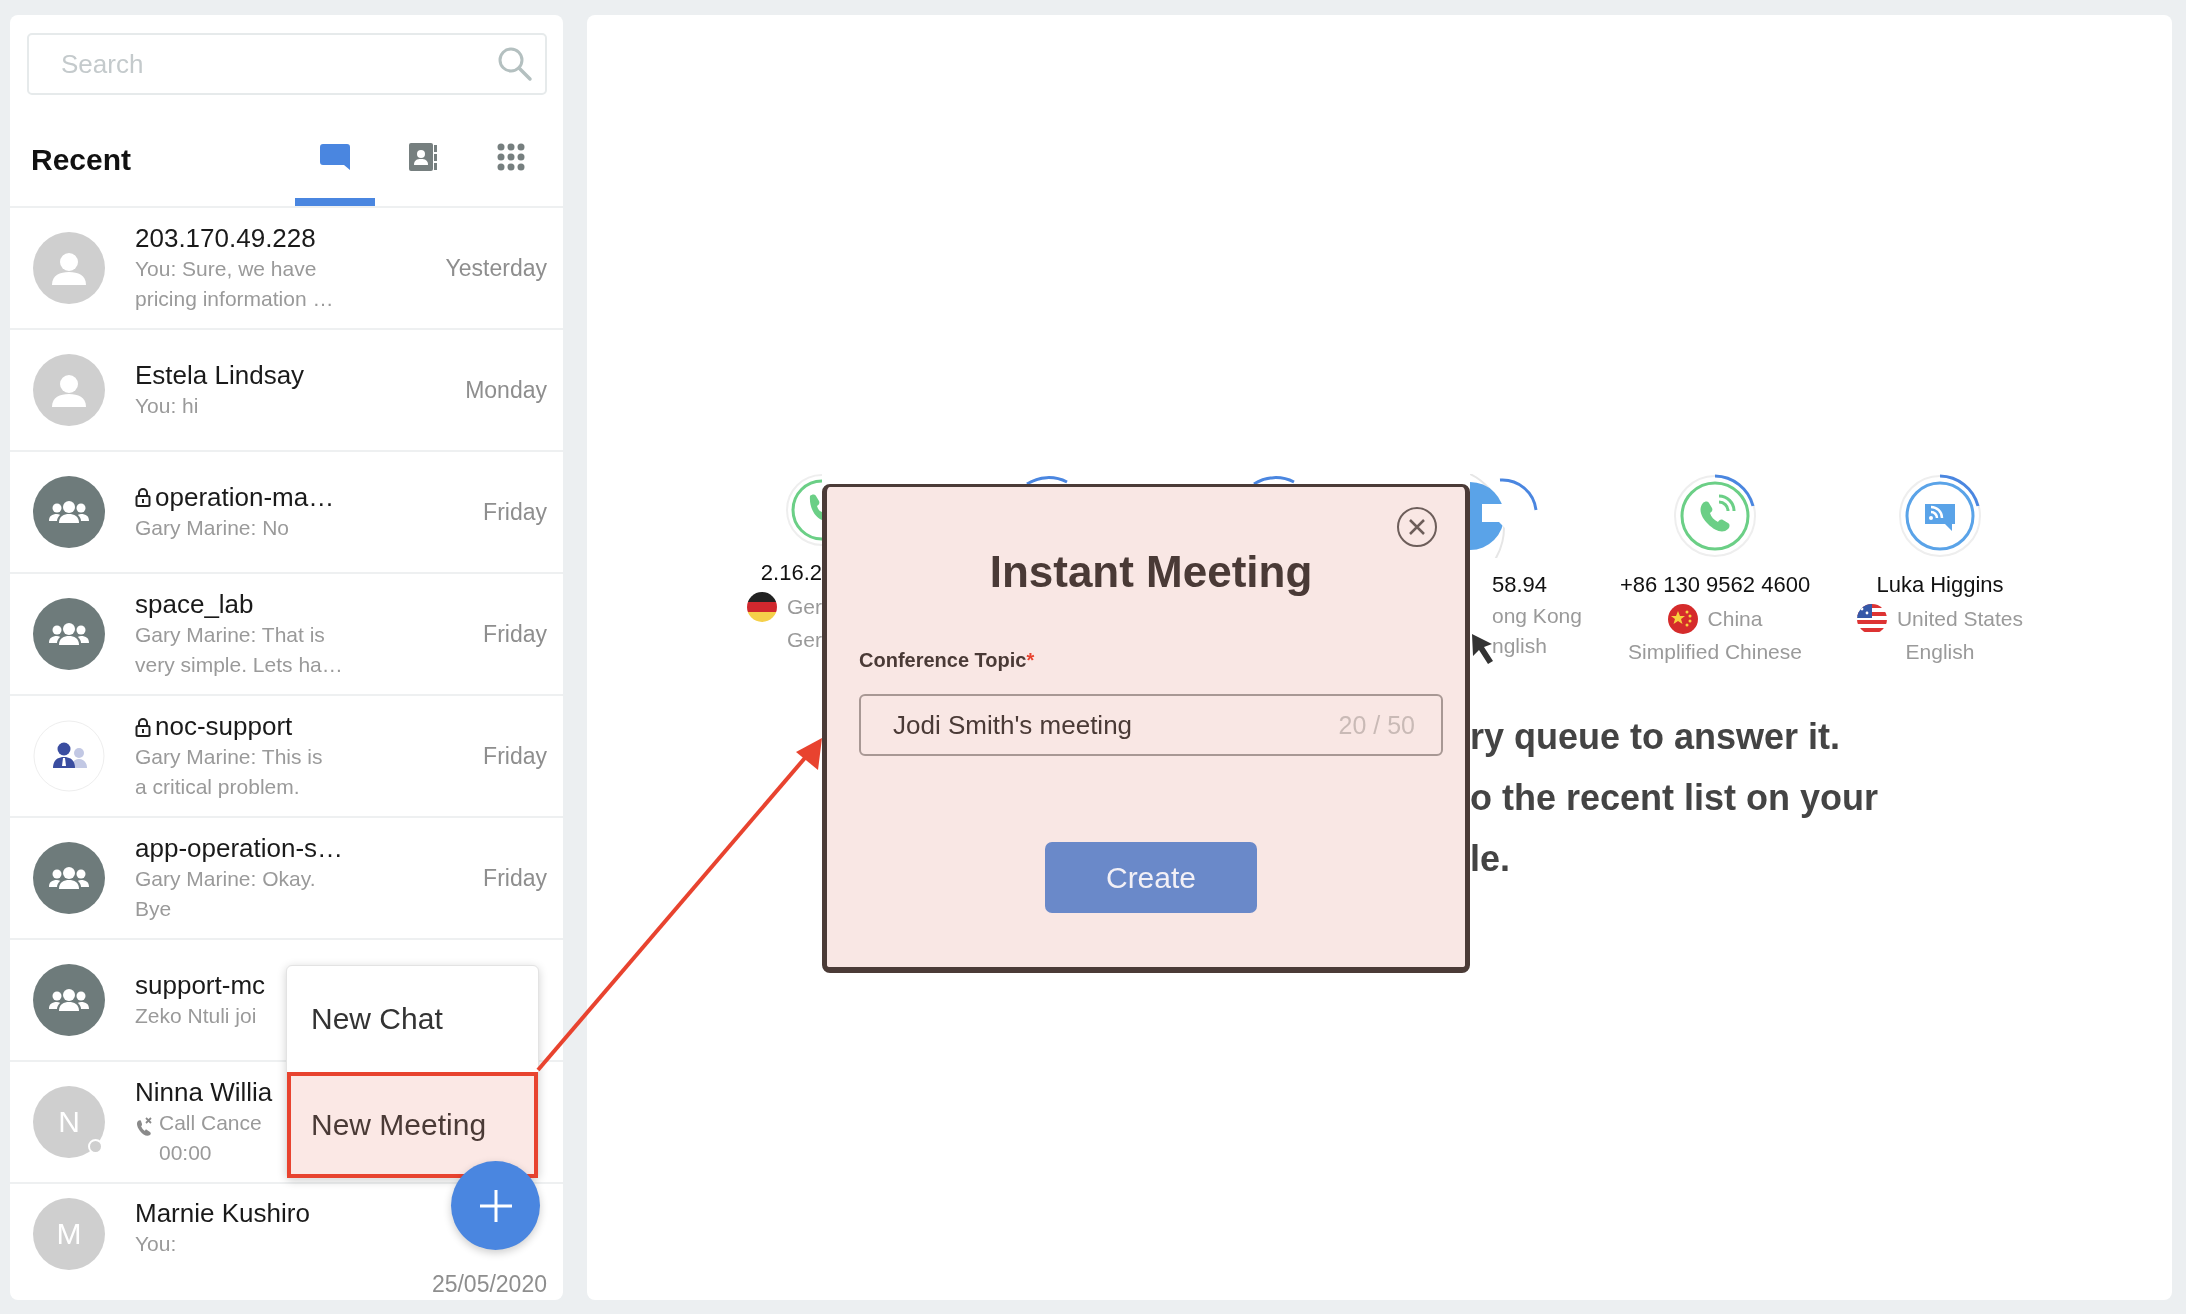 This screenshot has height=1314, width=2186. I want to click on caller-language: English, so click(1940, 652).